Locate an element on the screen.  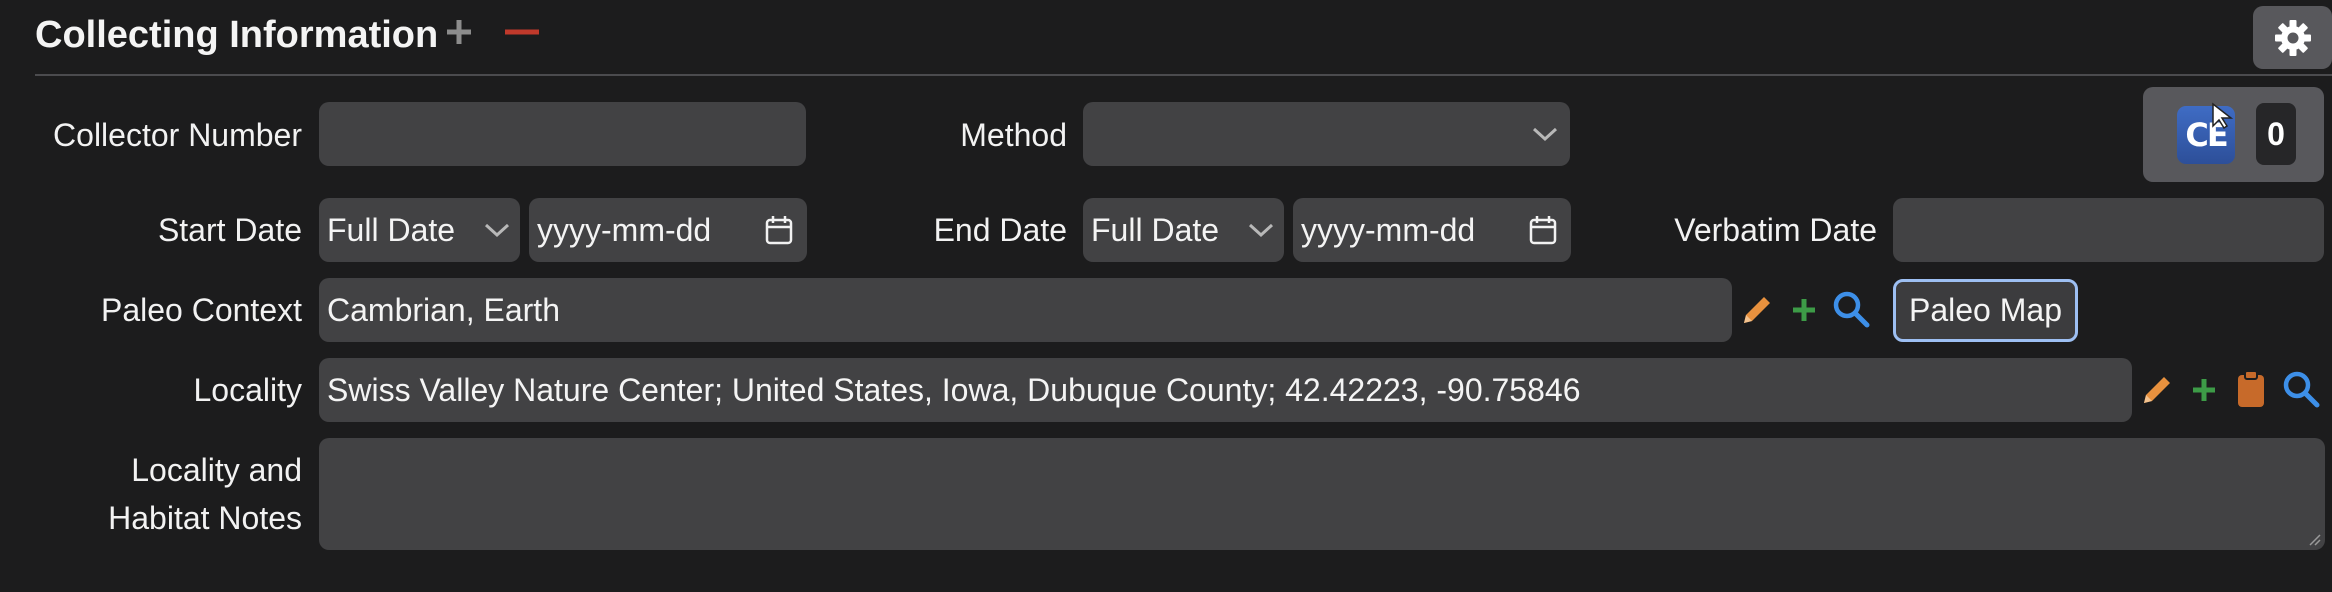
edit-paleo-context-button is located at coordinates (1757, 310).